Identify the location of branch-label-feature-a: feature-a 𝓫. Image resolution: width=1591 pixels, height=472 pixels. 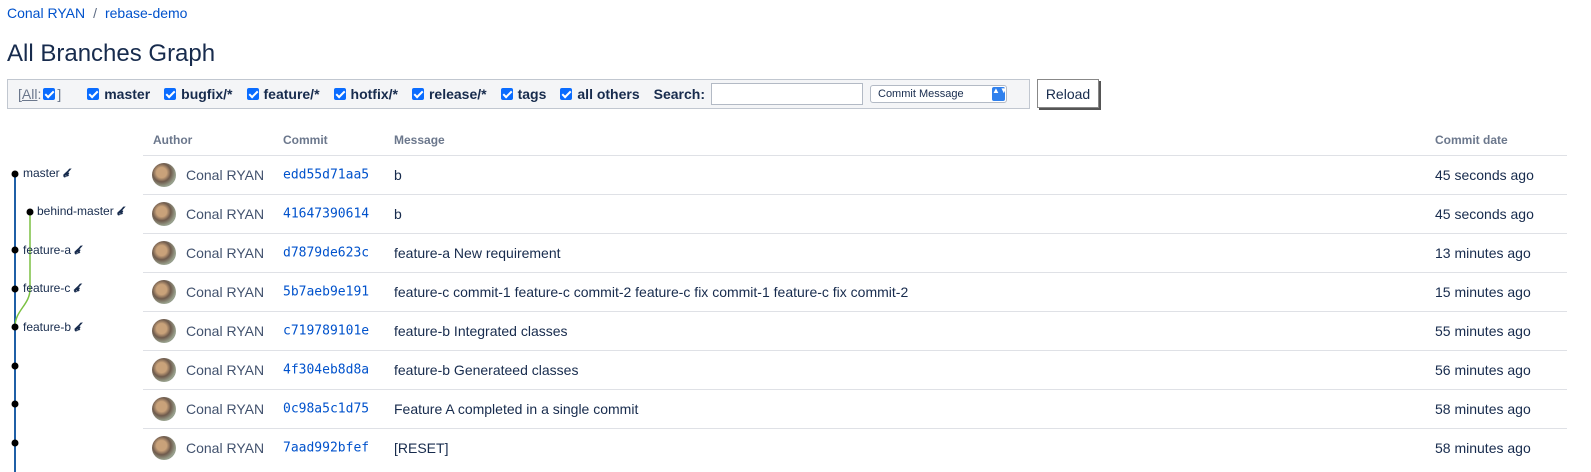
(51, 250).